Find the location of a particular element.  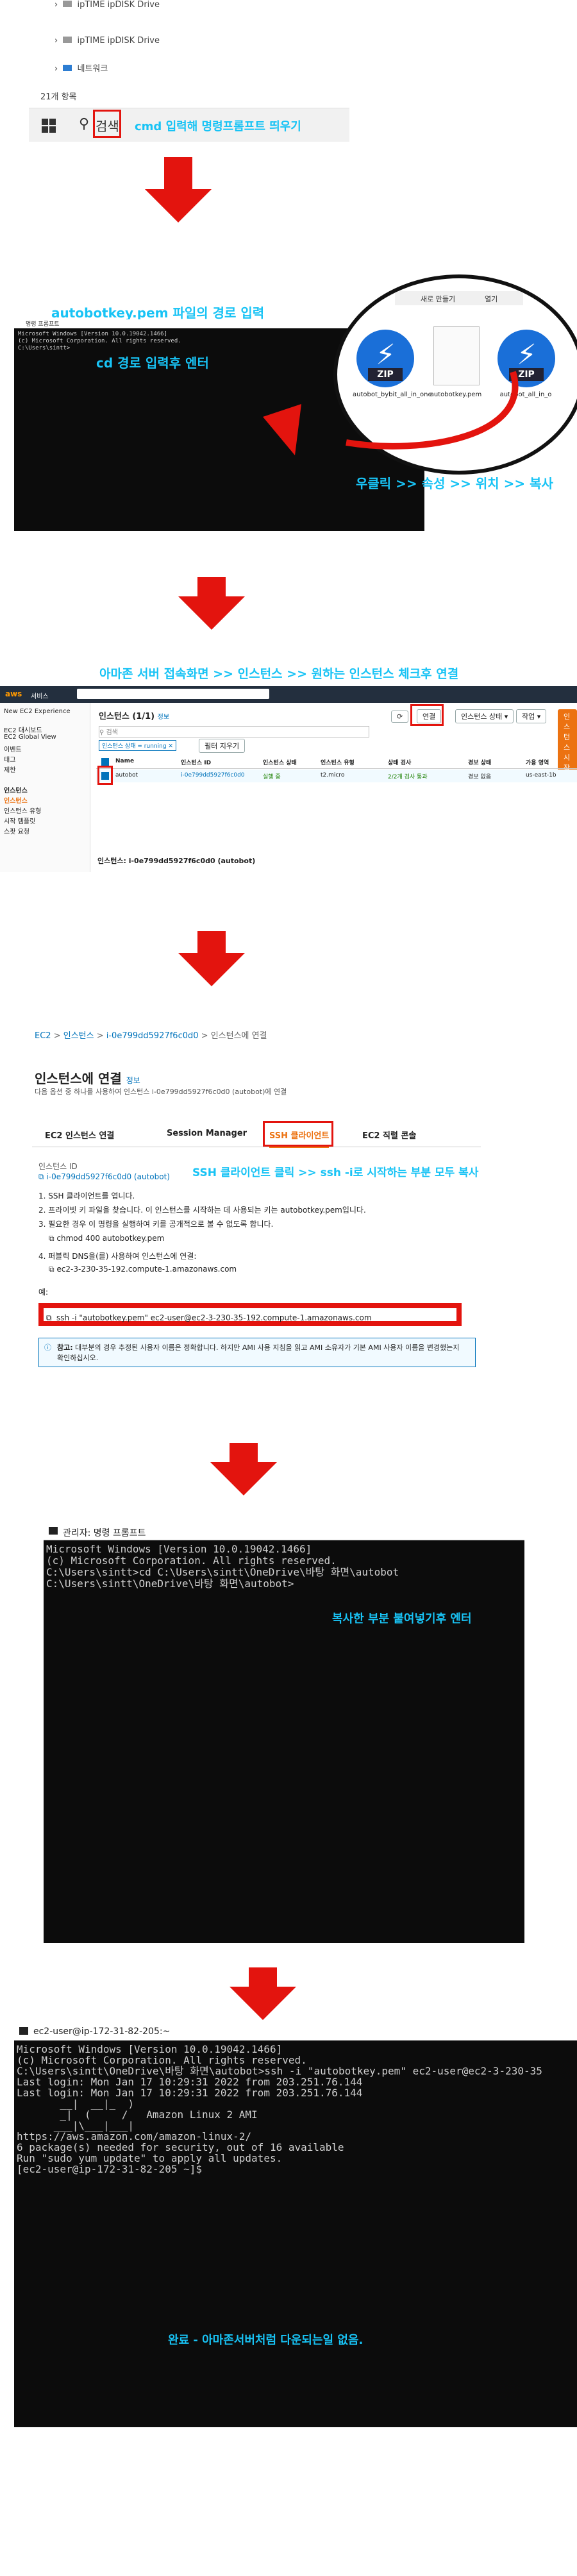

column-header: 인스턴스 상태 is located at coordinates (280, 762).